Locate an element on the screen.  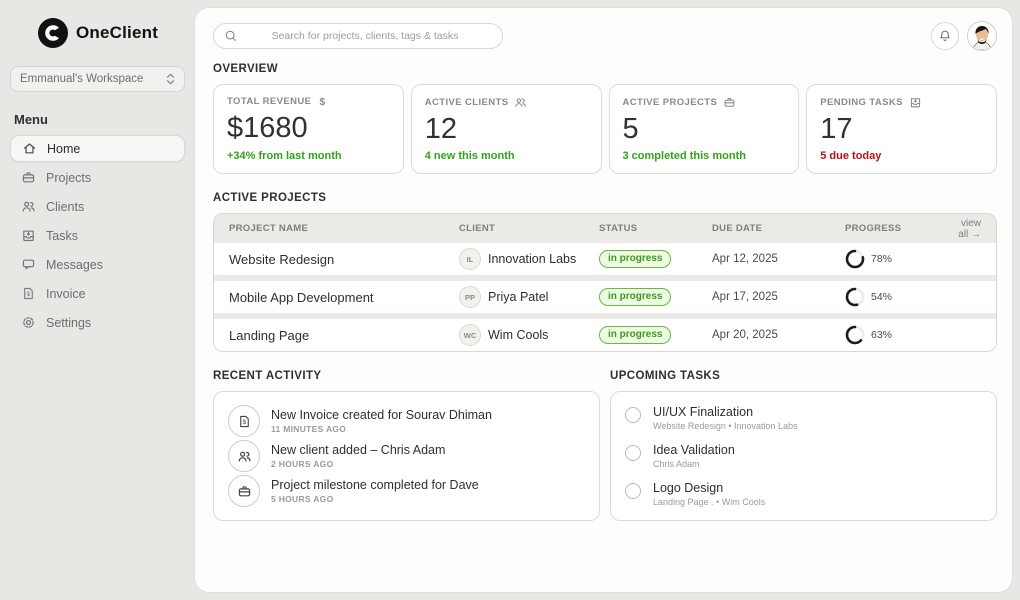
project-name: Landing Page is located at coordinates (269, 335).